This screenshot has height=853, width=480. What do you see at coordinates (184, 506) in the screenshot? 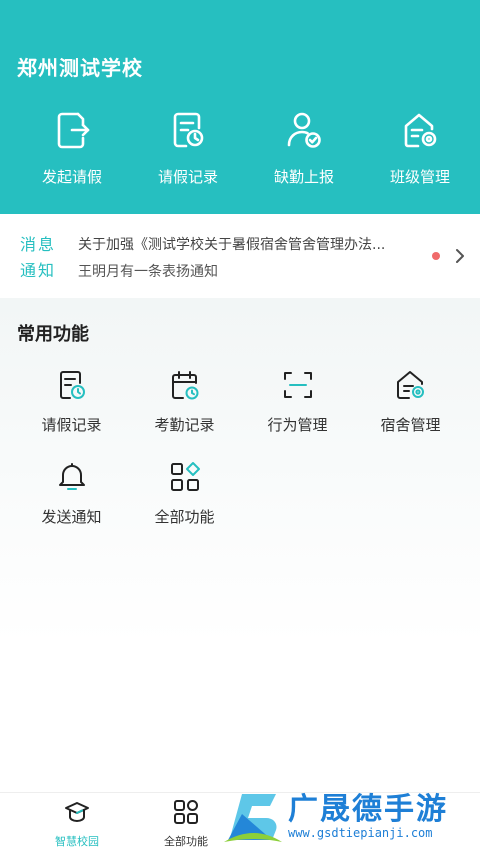
I see `func-all-functions: 全部功能` at bounding box center [184, 506].